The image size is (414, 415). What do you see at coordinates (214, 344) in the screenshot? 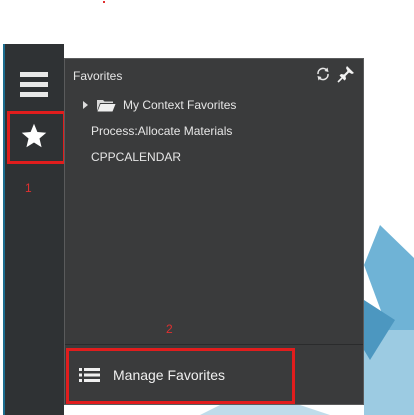
I see `panel-divider` at bounding box center [214, 344].